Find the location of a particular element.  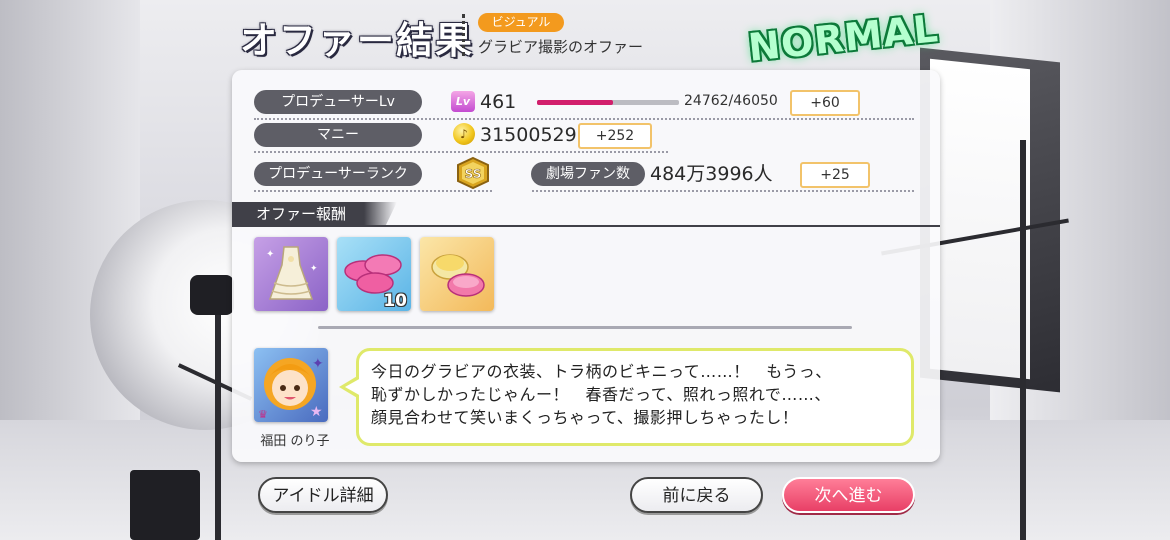

page-title: オファー結果 is located at coordinates (357, 40).